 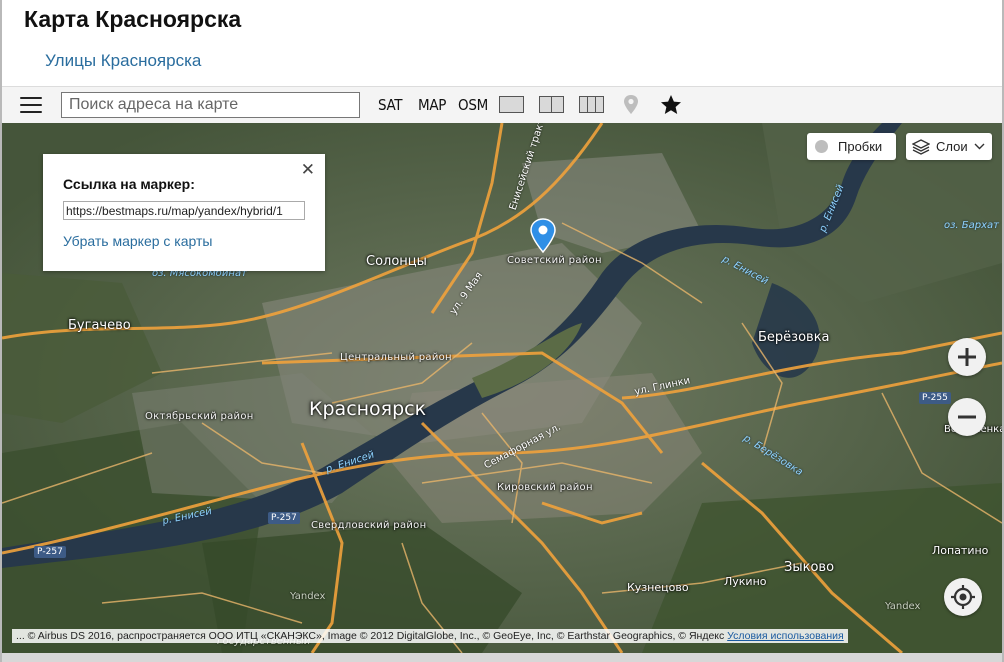 What do you see at coordinates (671, 105) in the screenshot?
I see `star-icon` at bounding box center [671, 105].